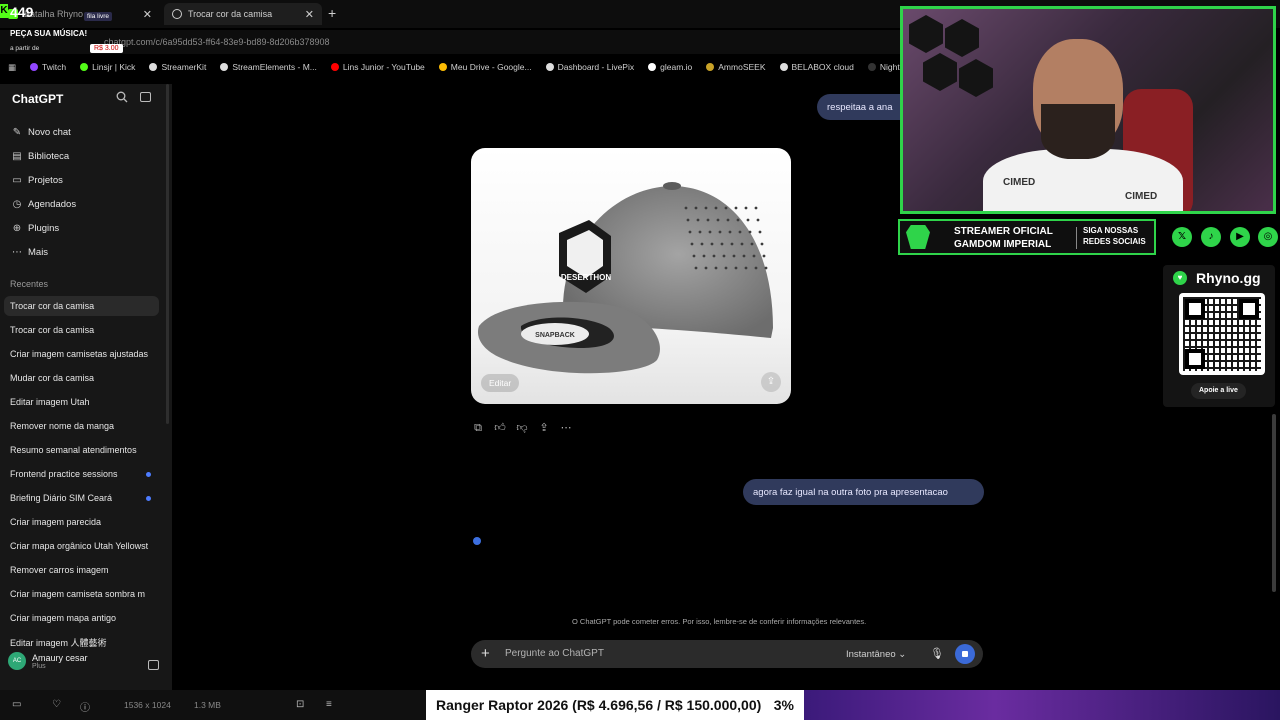 The width and height of the screenshot is (1280, 720). What do you see at coordinates (329, 704) in the screenshot?
I see `list-icon: ≡` at bounding box center [329, 704].